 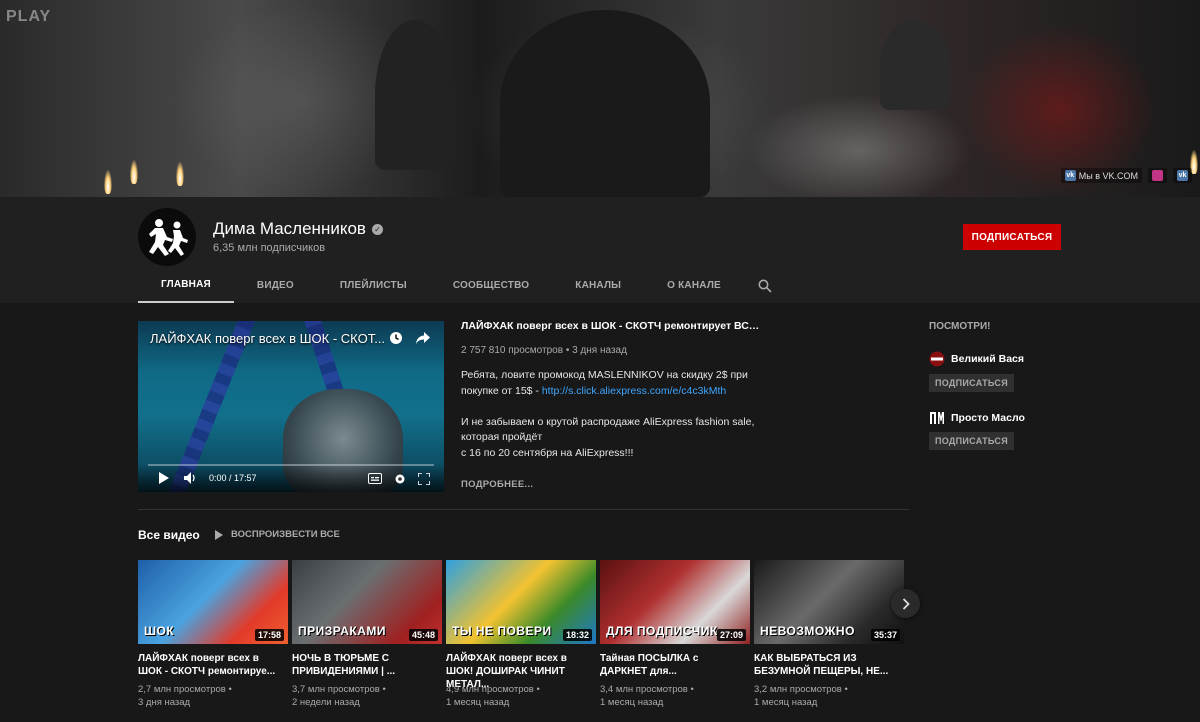 What do you see at coordinates (577, 635) in the screenshot?
I see `video-duration: 18:32` at bounding box center [577, 635].